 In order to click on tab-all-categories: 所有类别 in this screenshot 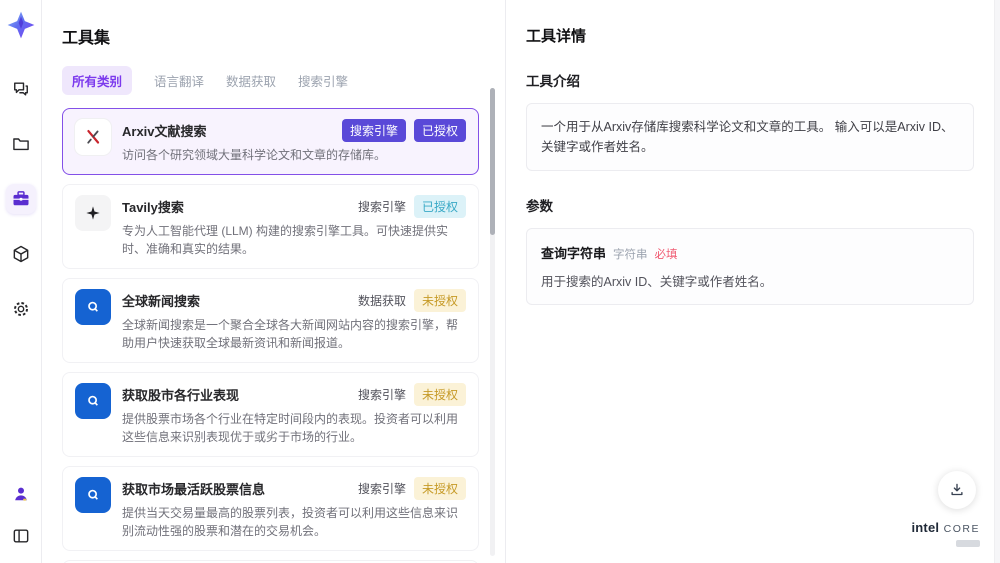, I will do `click(97, 80)`.